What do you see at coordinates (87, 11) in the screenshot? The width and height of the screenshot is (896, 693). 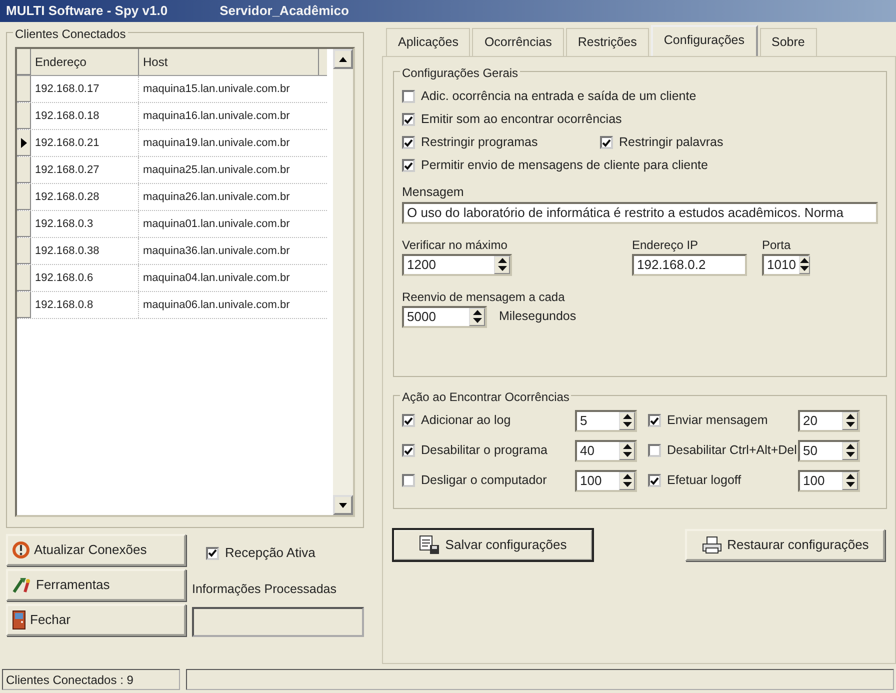 I see `window-title: MULTI Software - Spy v1.0` at bounding box center [87, 11].